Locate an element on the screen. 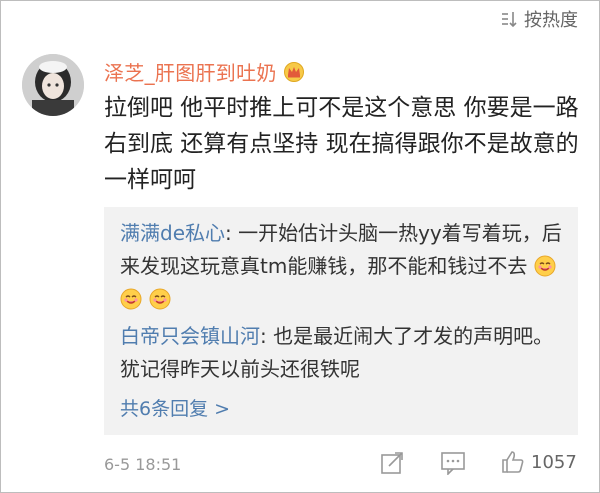 The height and width of the screenshot is (493, 600). comment-username: 泽芝_肝图肝到吐奶 is located at coordinates (204, 71).